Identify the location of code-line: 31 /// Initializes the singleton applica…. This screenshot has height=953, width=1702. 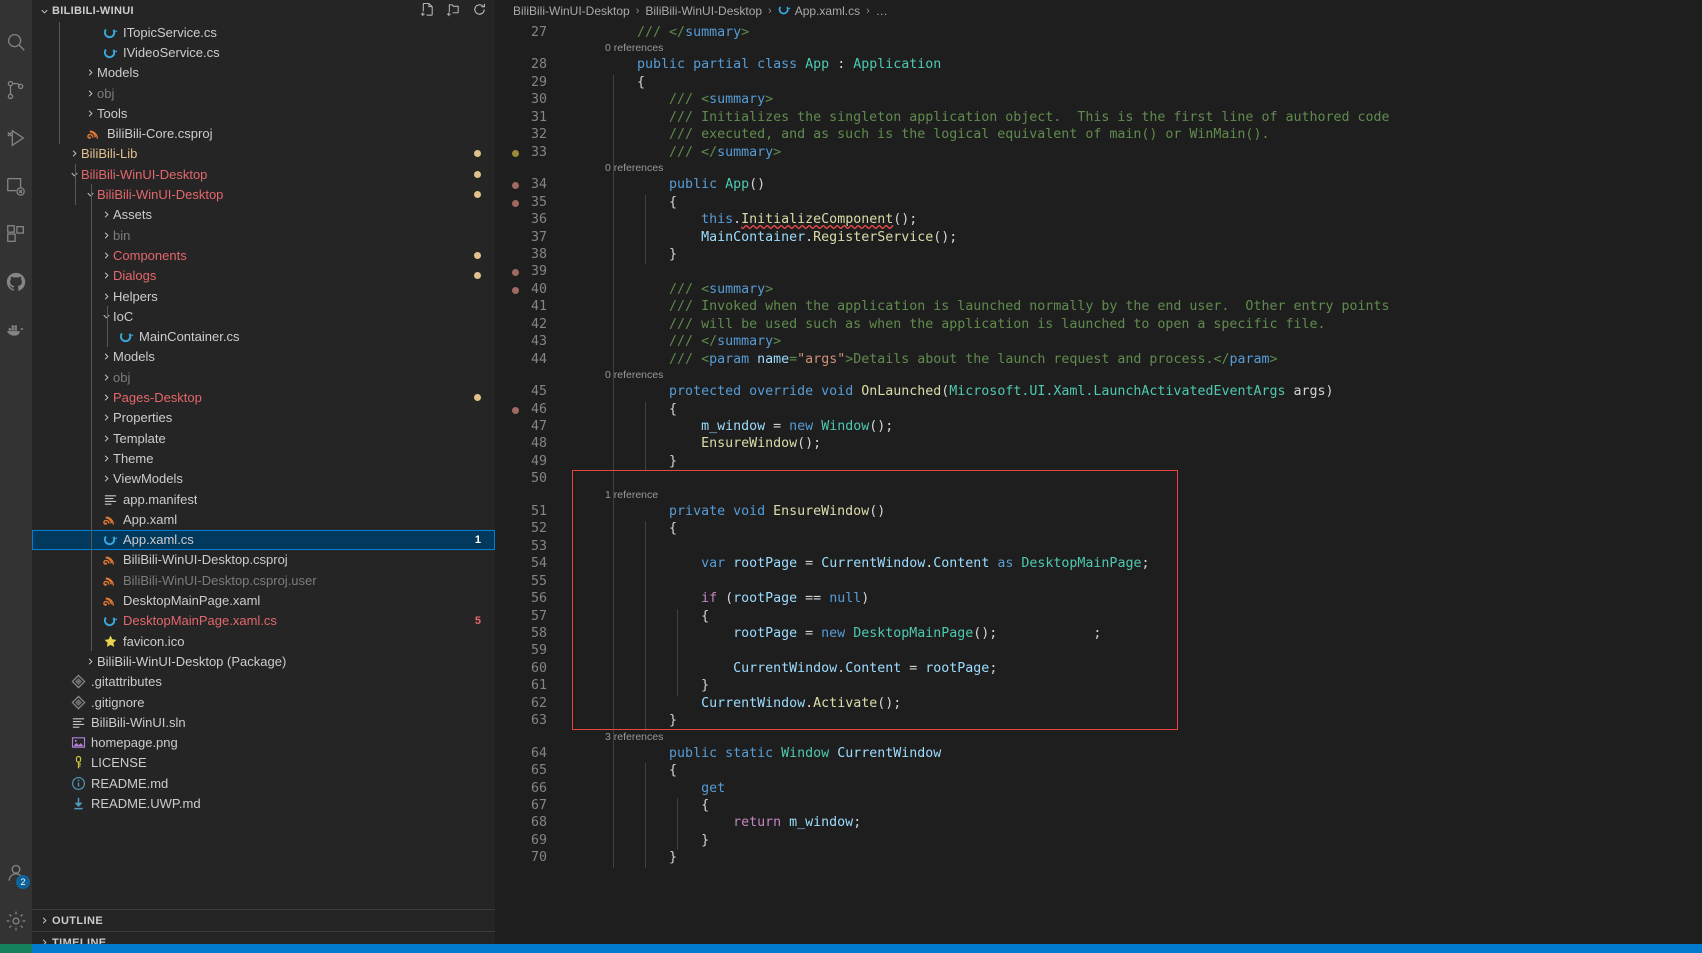
(1098, 118).